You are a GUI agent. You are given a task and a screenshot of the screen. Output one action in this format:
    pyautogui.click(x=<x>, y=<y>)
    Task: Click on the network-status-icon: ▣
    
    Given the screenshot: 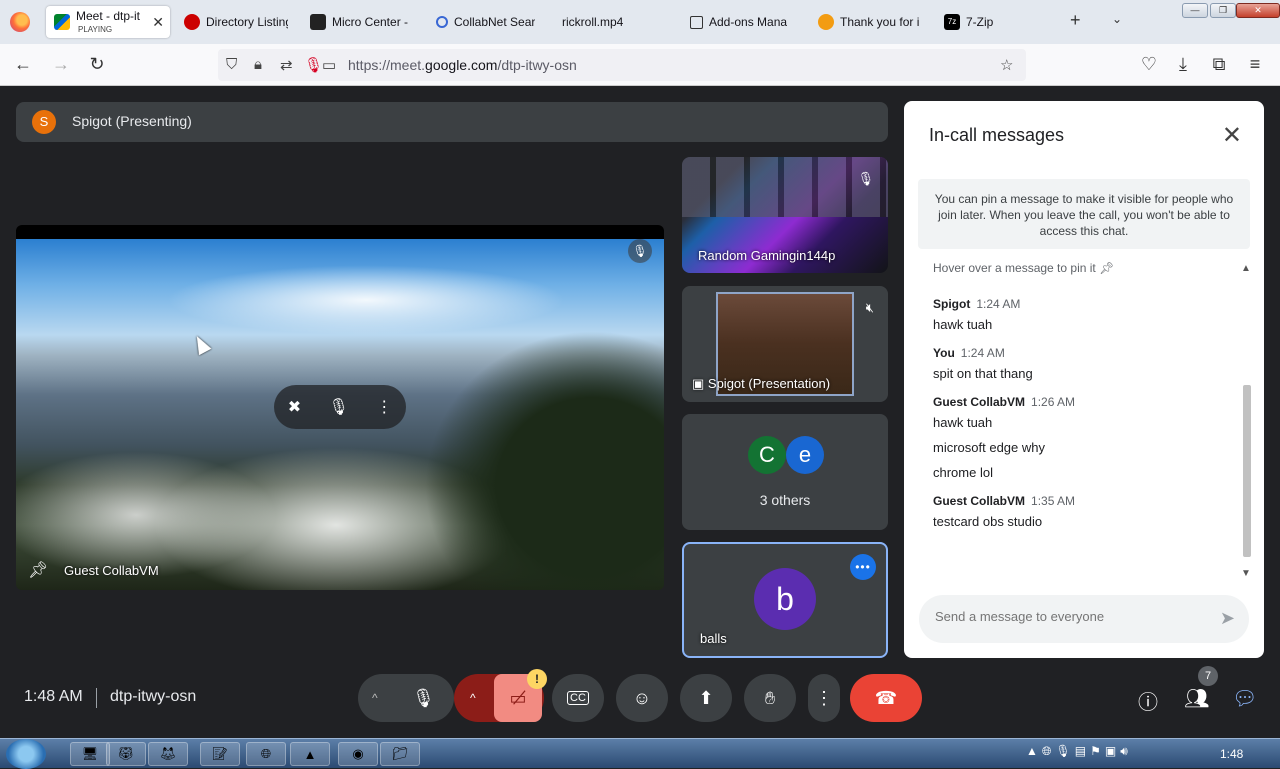 What is the action you would take?
    pyautogui.click(x=1110, y=751)
    